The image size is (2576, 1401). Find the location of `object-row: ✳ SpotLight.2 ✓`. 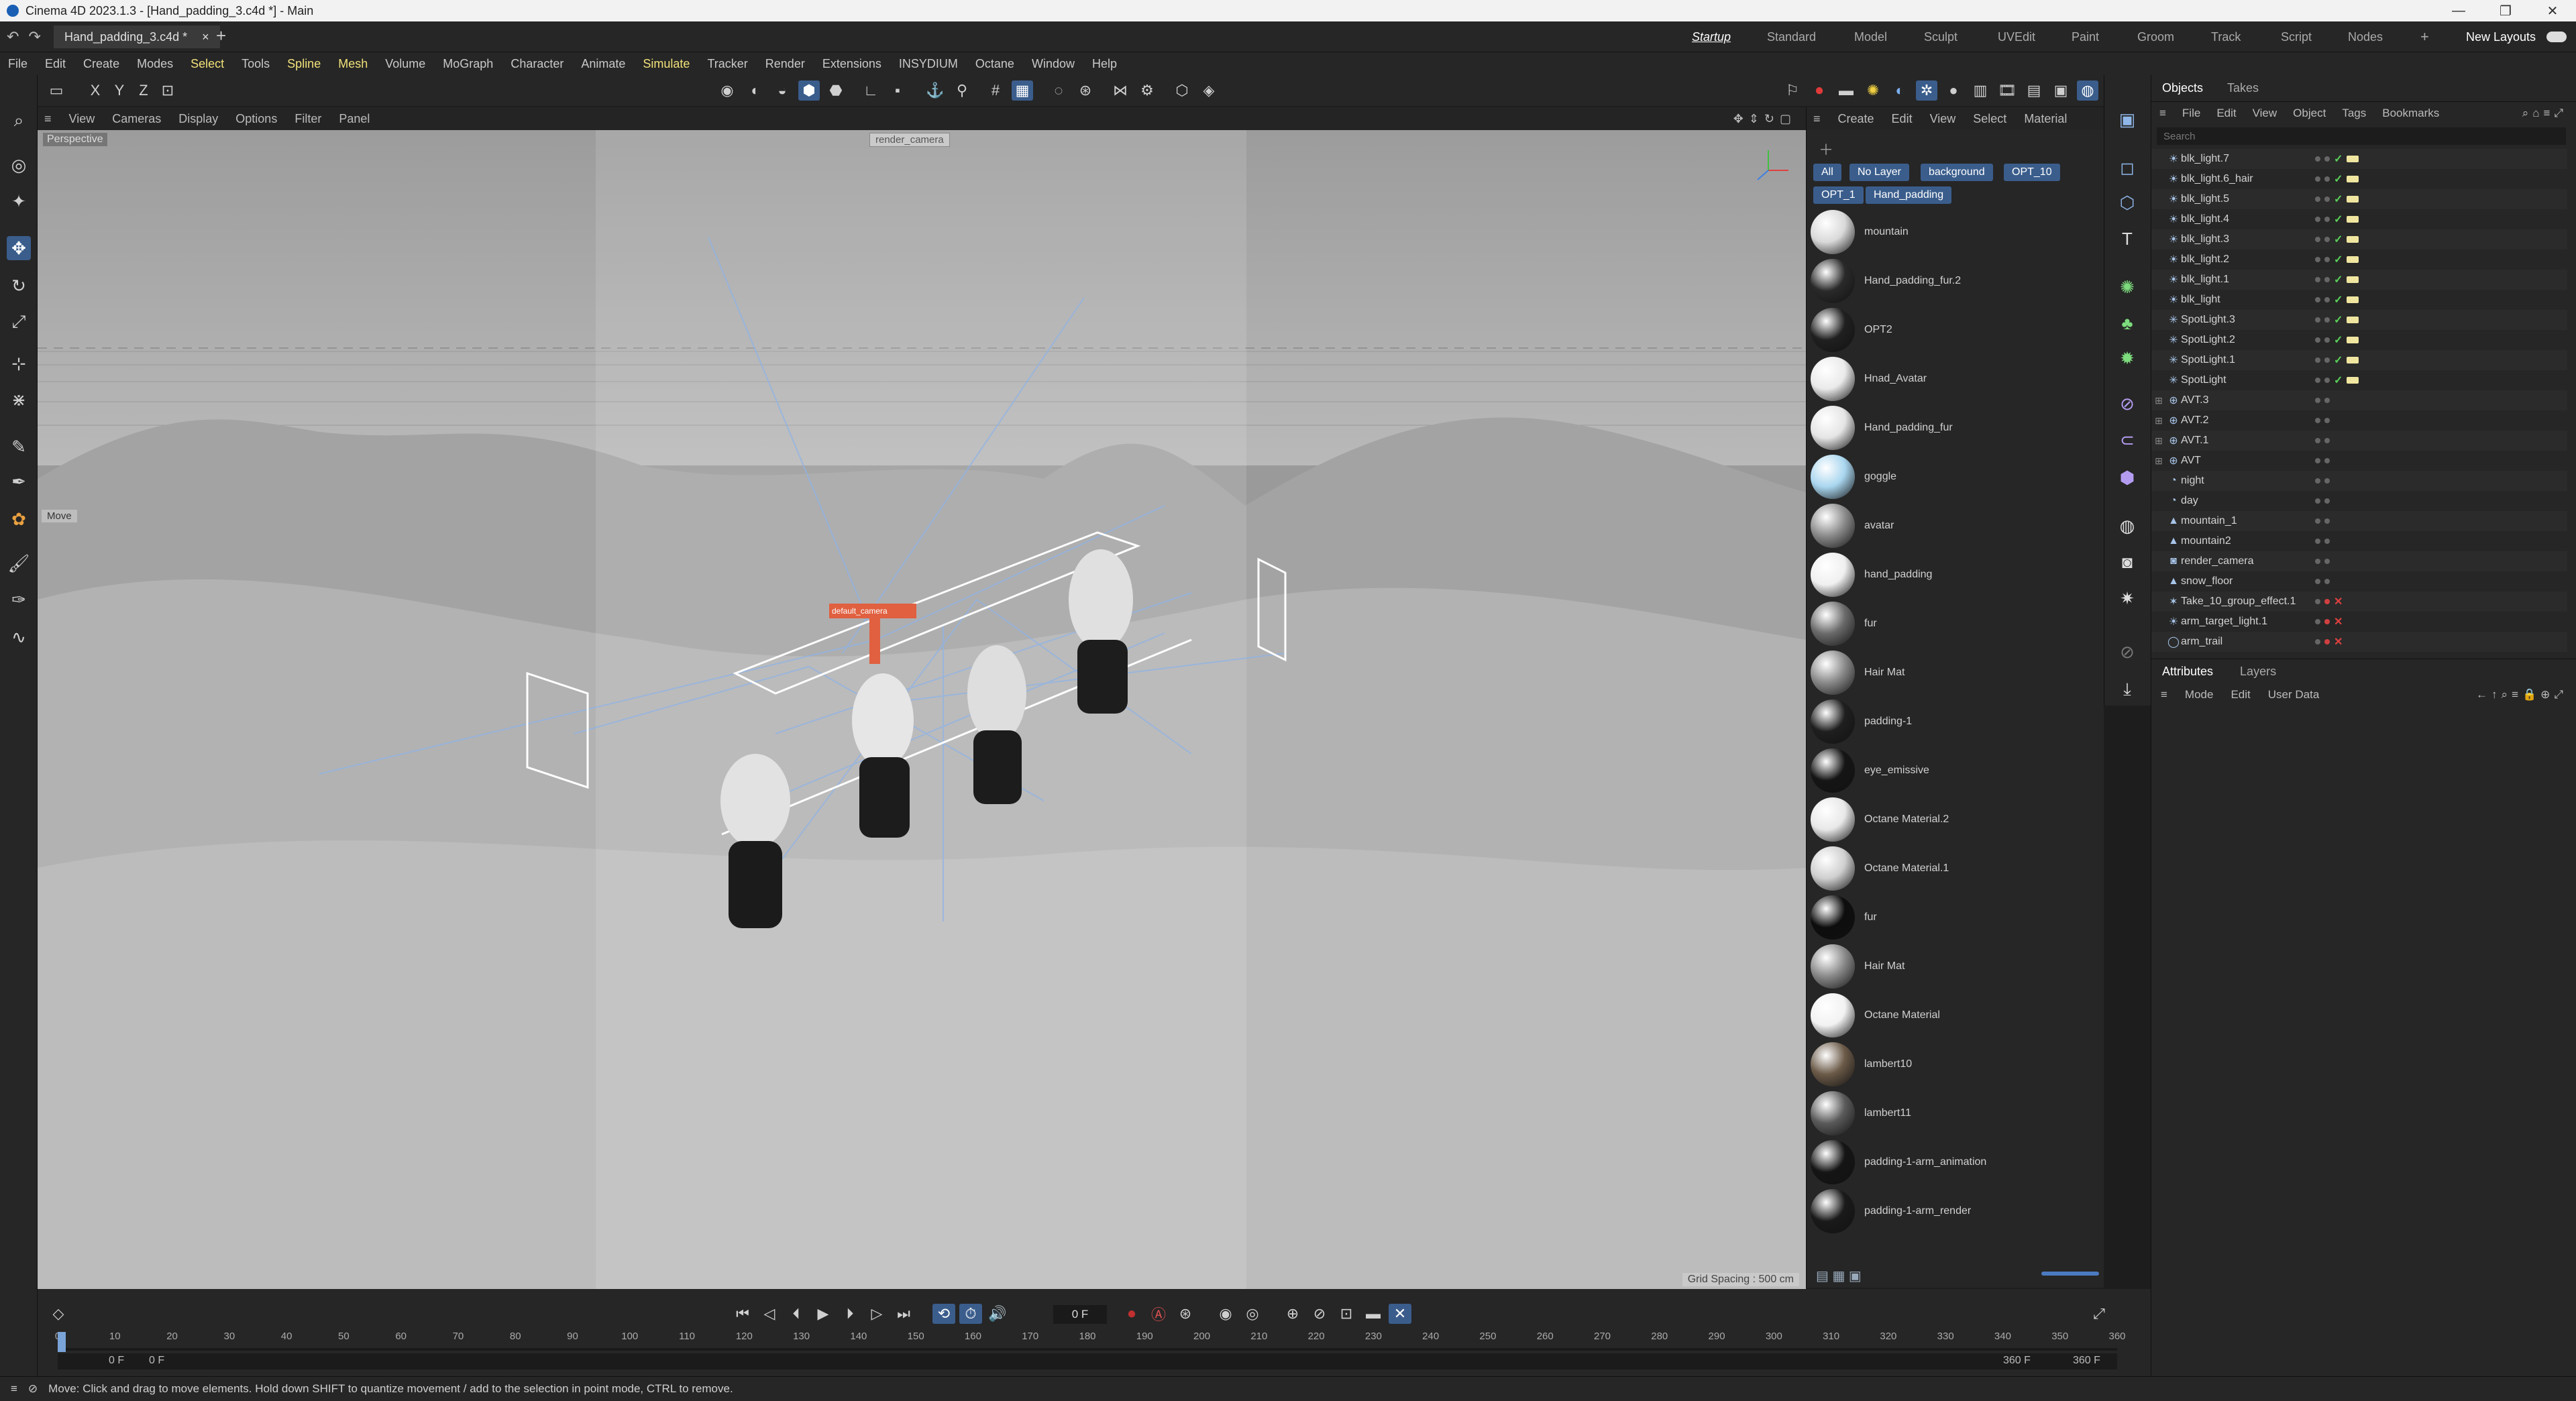

object-row: ✳ SpotLight.2 ✓ is located at coordinates (2359, 340).